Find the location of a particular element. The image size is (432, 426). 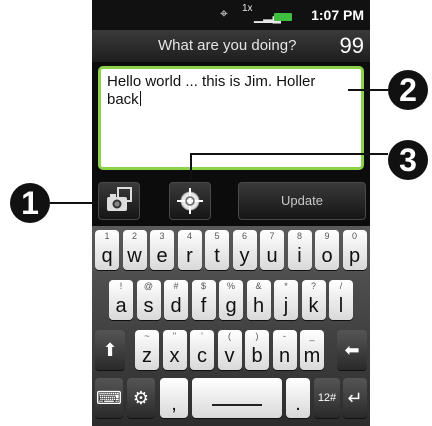

attach-photo-button is located at coordinates (119, 201).